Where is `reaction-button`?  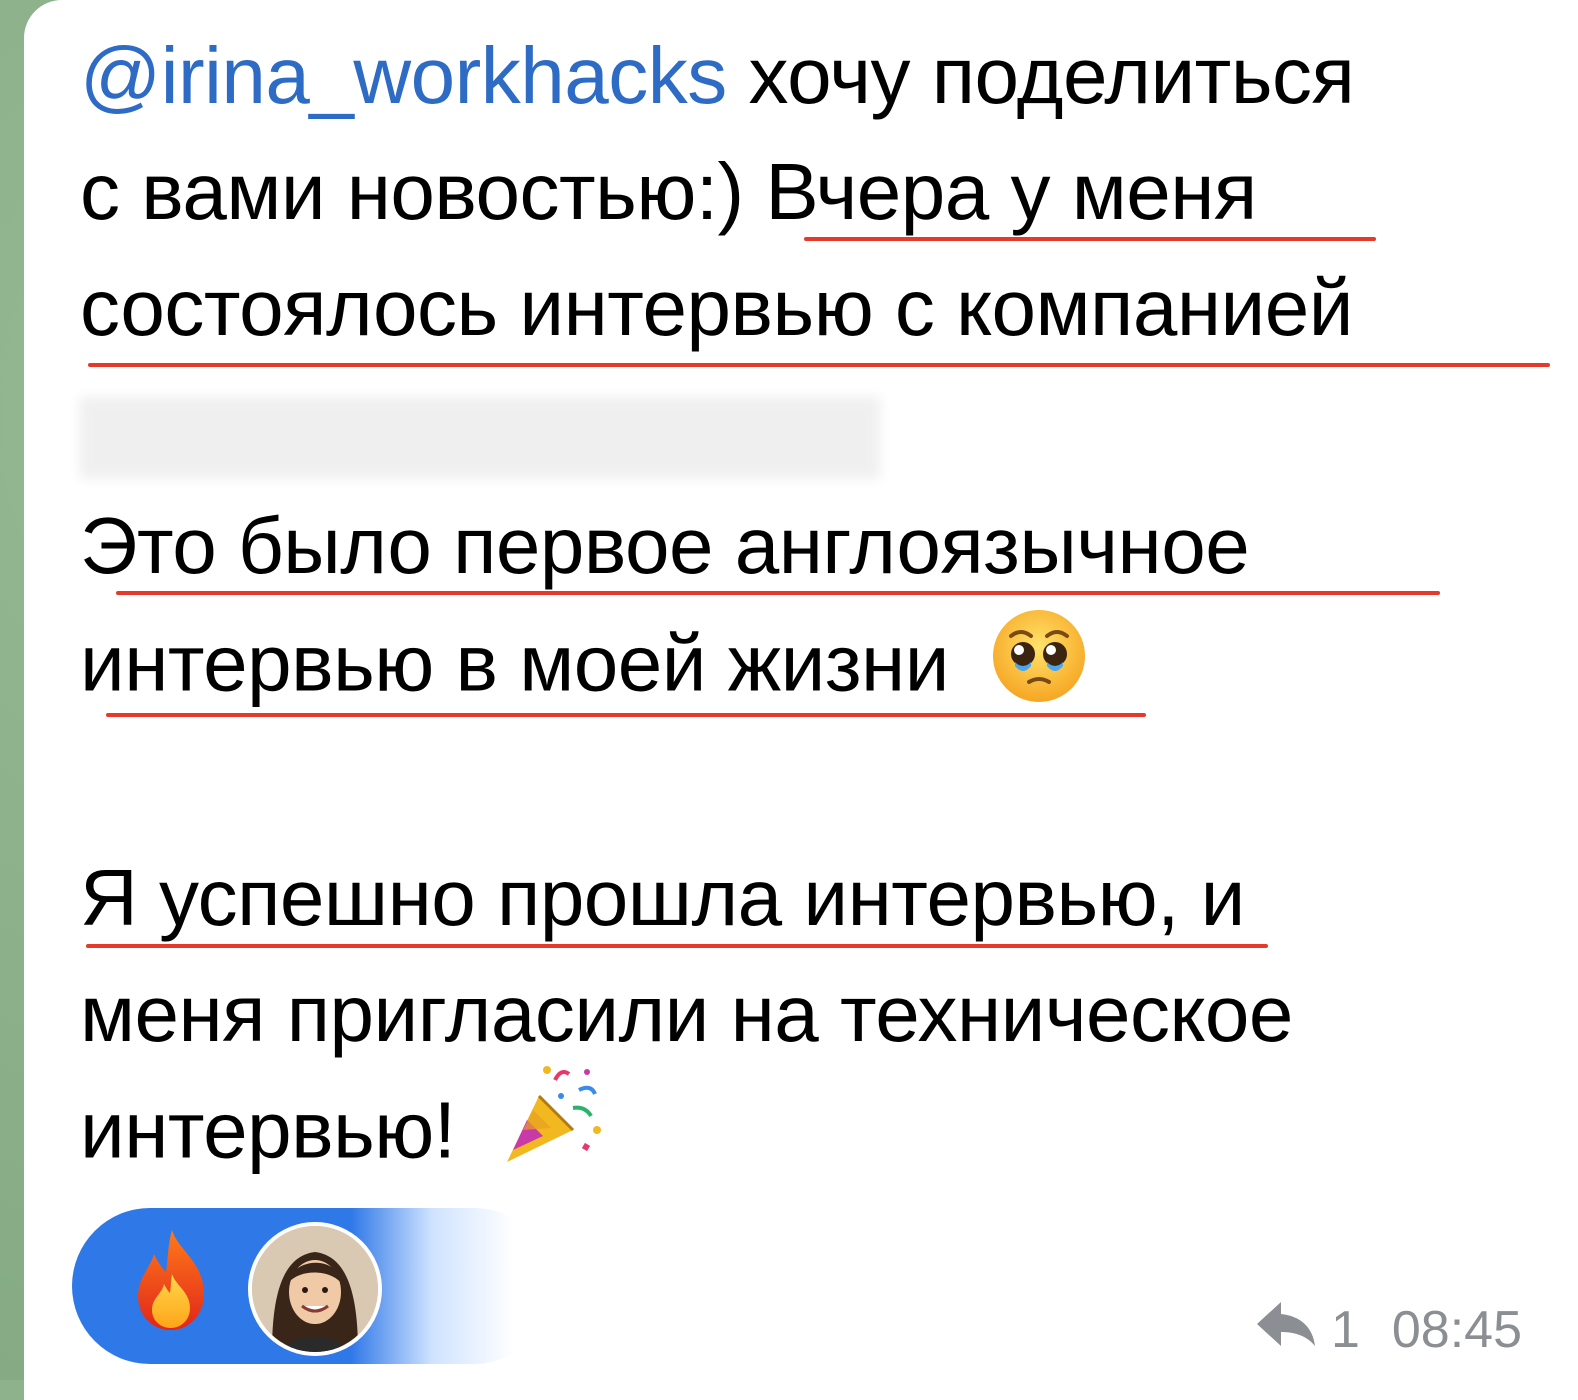
reaction-button is located at coordinates (312, 1286).